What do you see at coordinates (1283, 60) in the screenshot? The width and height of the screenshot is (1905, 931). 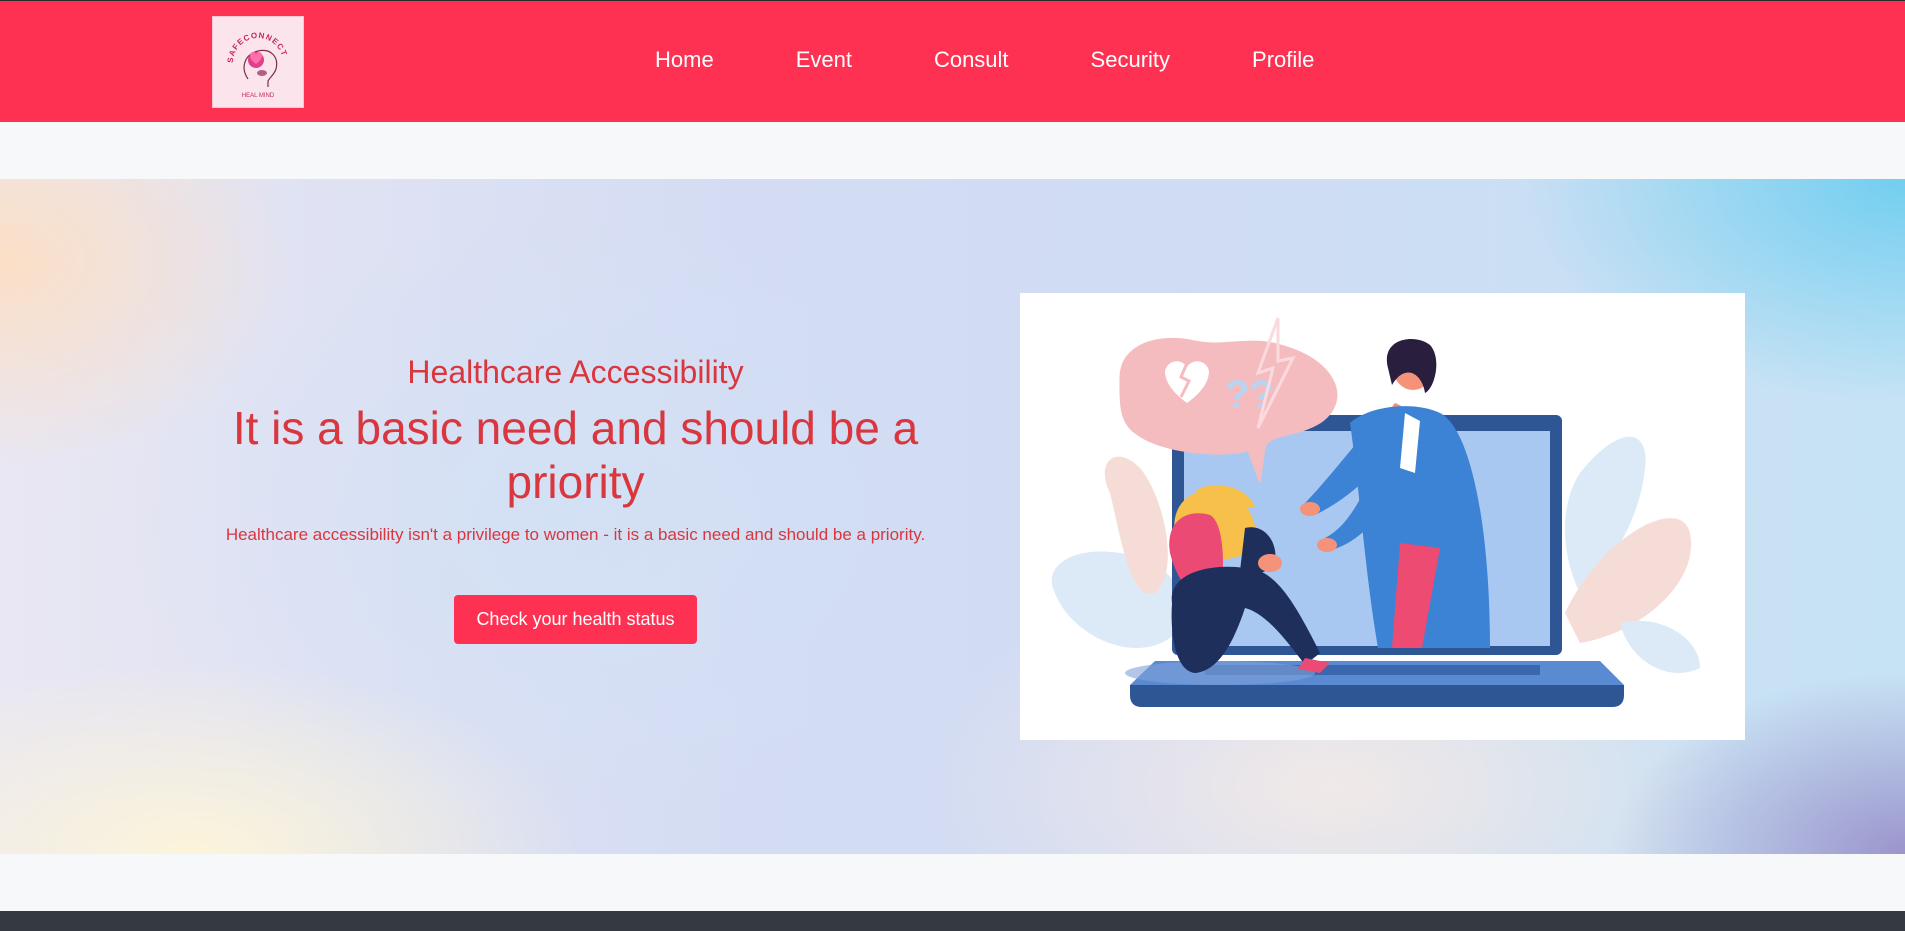 I see `nav-profile: Profile` at bounding box center [1283, 60].